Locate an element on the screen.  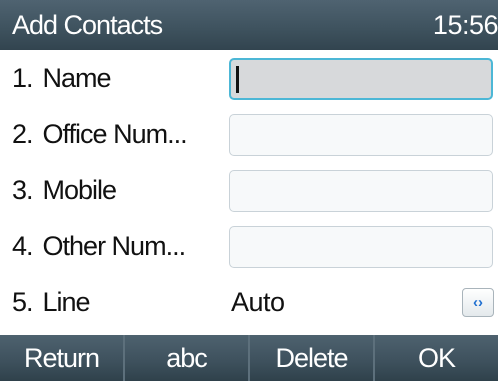
return-softkey: Return is located at coordinates (61, 358).